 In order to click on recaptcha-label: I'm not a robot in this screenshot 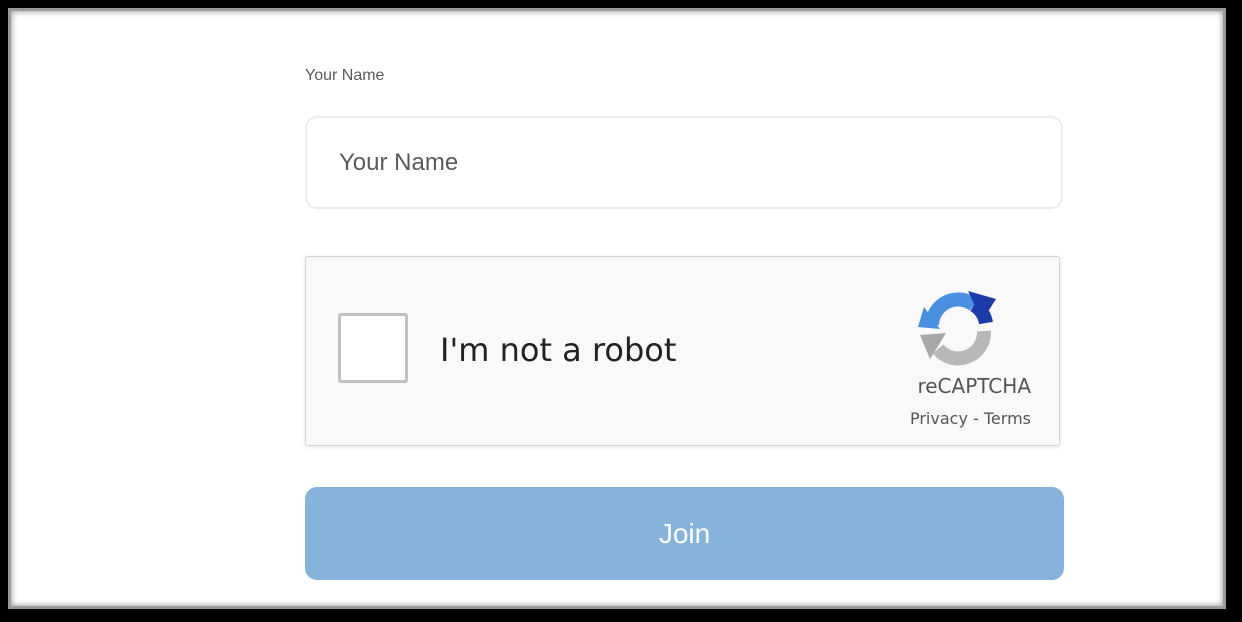, I will do `click(558, 350)`.